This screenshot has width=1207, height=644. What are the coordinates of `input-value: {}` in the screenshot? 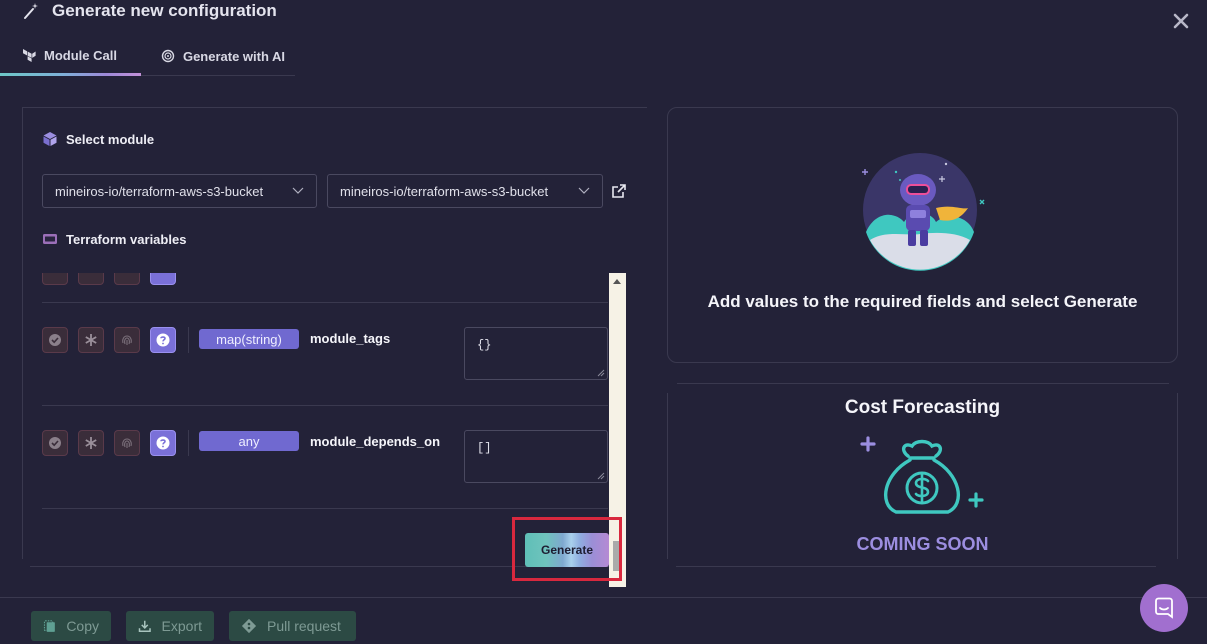 It's located at (484, 345).